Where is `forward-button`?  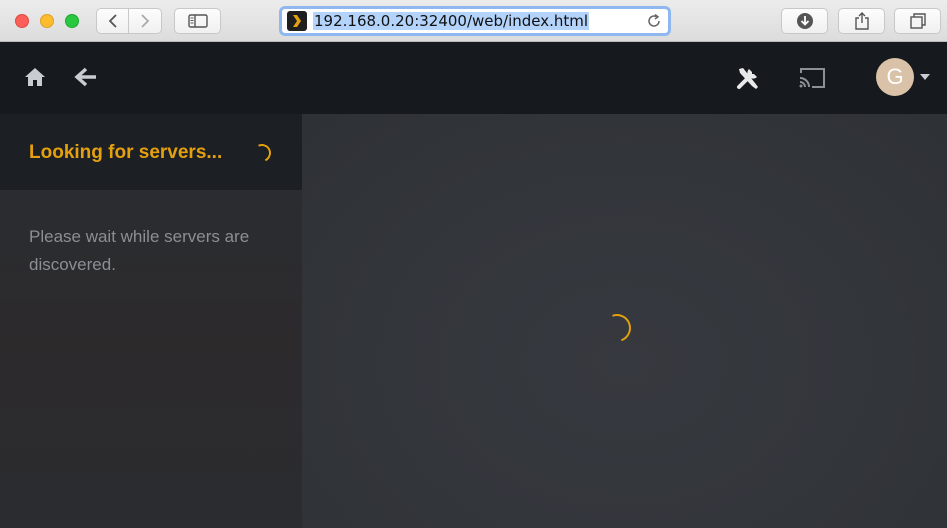 forward-button is located at coordinates (145, 21).